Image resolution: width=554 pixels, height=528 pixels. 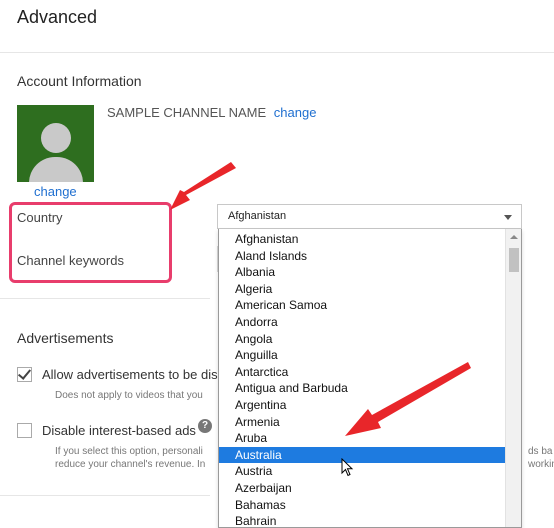 What do you see at coordinates (363, 471) in the screenshot?
I see `country-option: Austria` at bounding box center [363, 471].